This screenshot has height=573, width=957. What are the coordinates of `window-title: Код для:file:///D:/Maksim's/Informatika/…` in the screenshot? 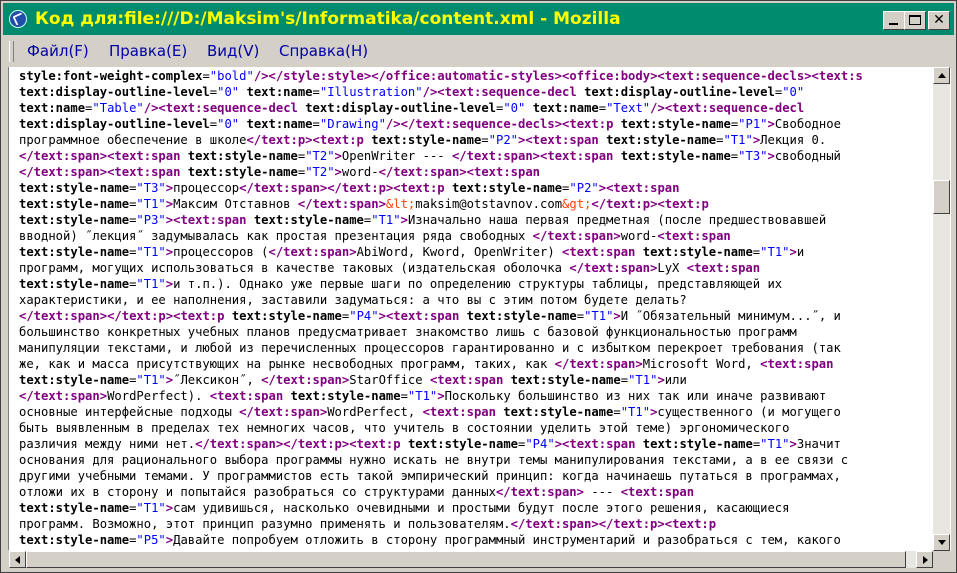 It's located at (328, 19).